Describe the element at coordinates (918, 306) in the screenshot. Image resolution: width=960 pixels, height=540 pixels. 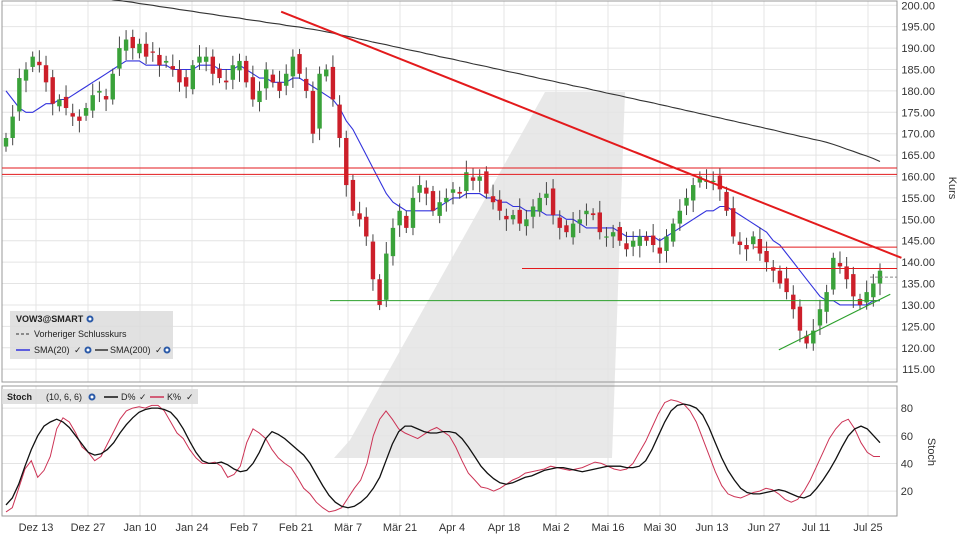
I see `price-tick-label: 130.00` at that location.